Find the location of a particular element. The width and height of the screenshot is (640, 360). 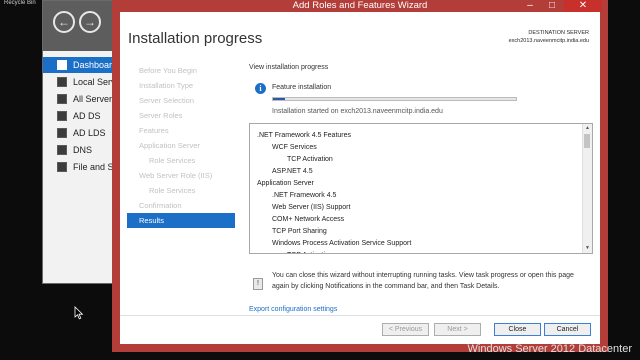

ad-lds-icon is located at coordinates (62, 133).